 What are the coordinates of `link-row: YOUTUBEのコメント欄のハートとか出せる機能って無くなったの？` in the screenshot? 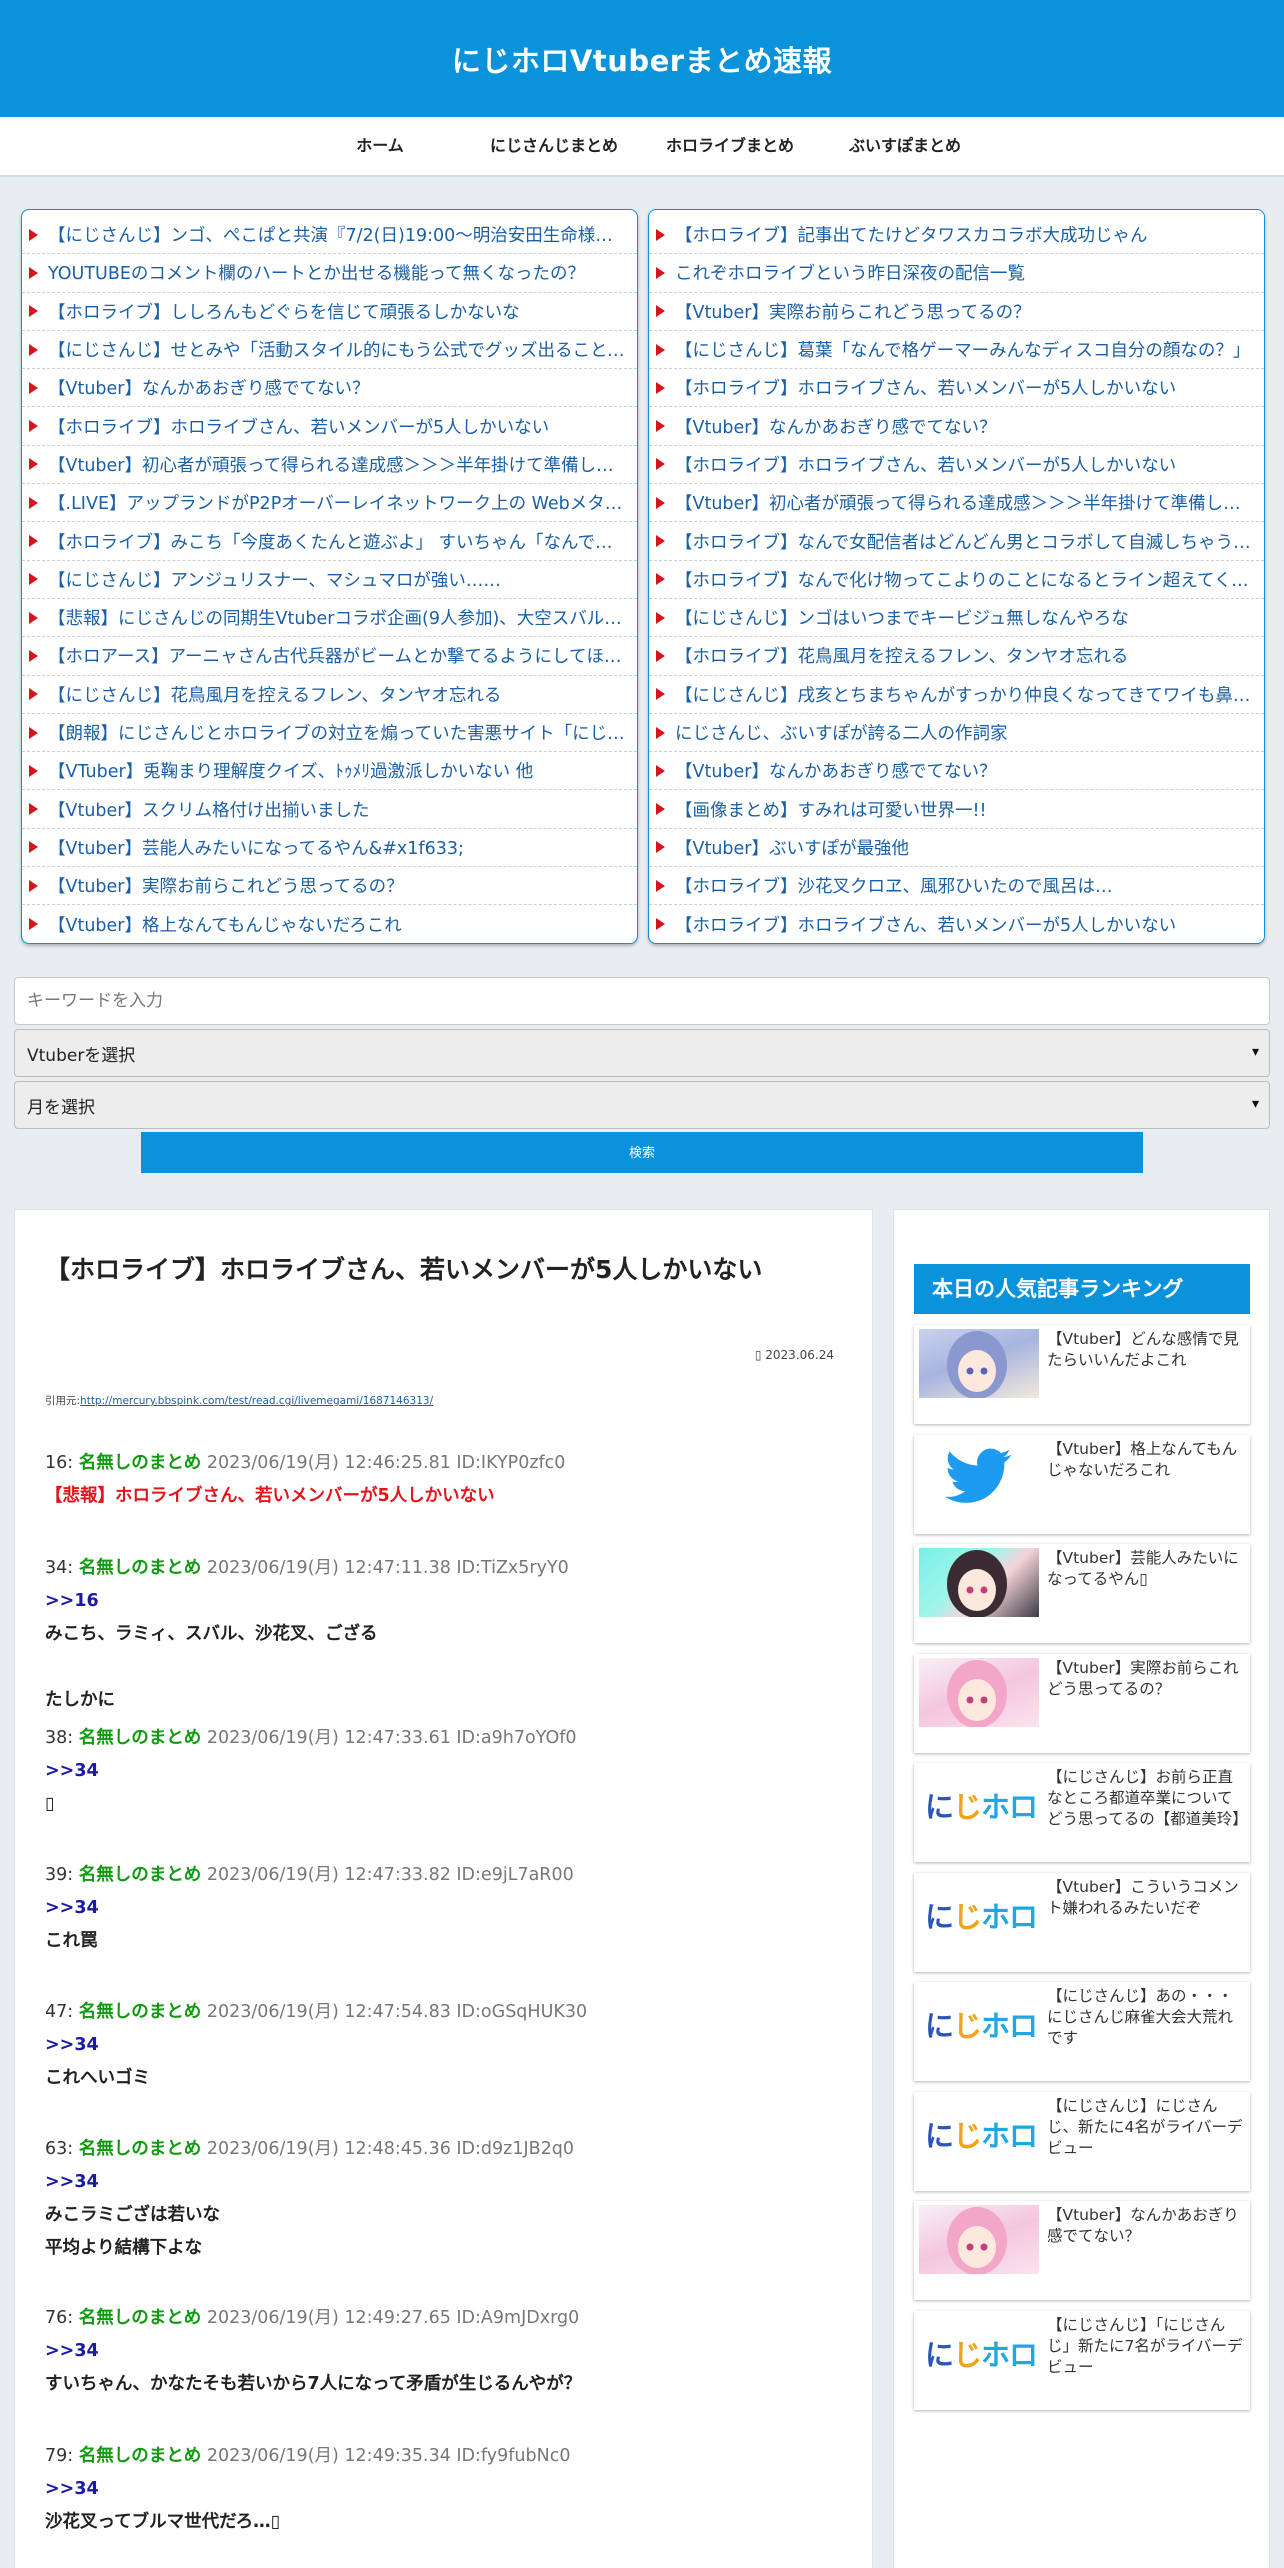 It's located at (329, 273).